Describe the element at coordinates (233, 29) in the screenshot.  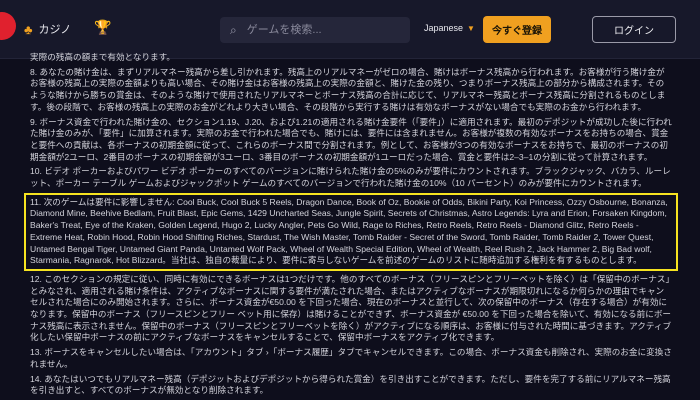
I see `search-icon: ⌕` at that location.